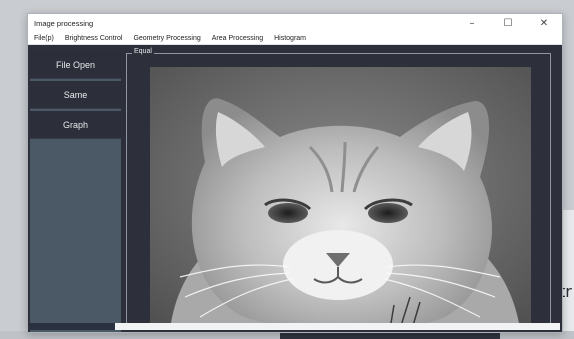  What do you see at coordinates (64, 23) in the screenshot?
I see `window-title: Image processing` at bounding box center [64, 23].